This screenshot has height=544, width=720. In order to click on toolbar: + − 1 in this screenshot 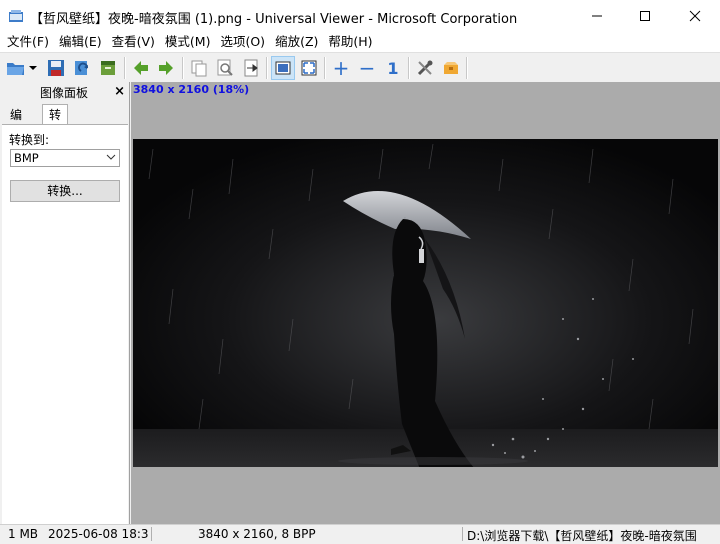, I will do `click(360, 67)`.